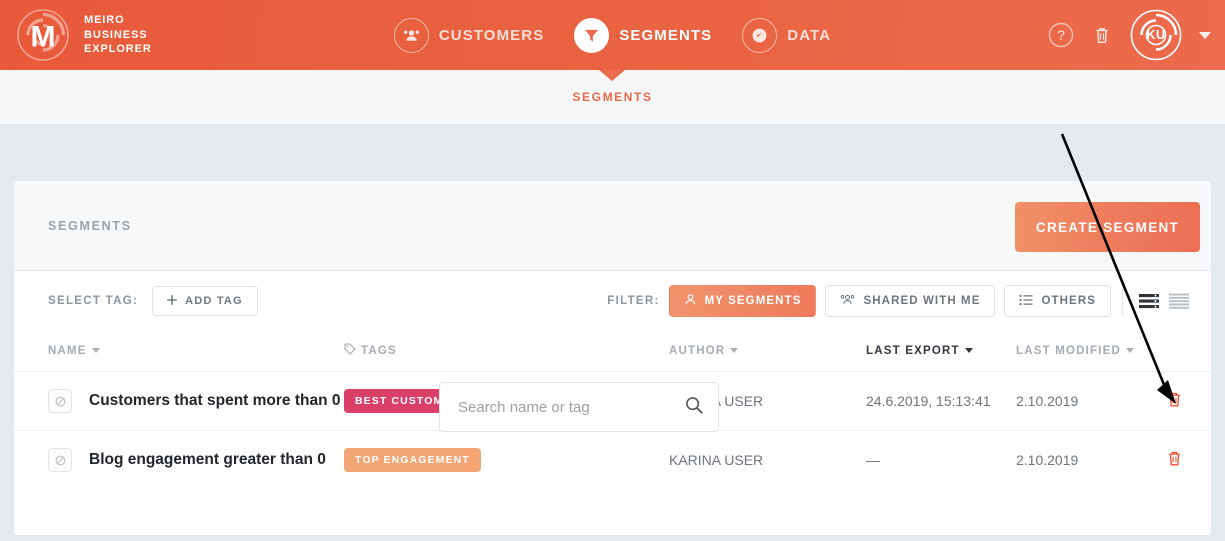  I want to click on column-label-name: NAME, so click(67, 350).